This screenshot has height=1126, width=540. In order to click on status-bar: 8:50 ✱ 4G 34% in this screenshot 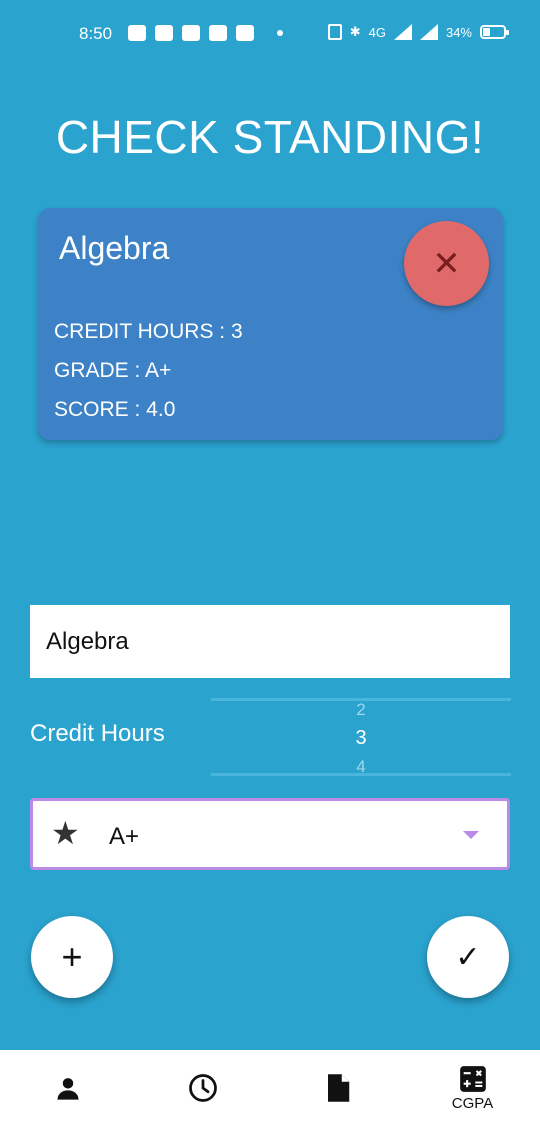, I will do `click(270, 34)`.